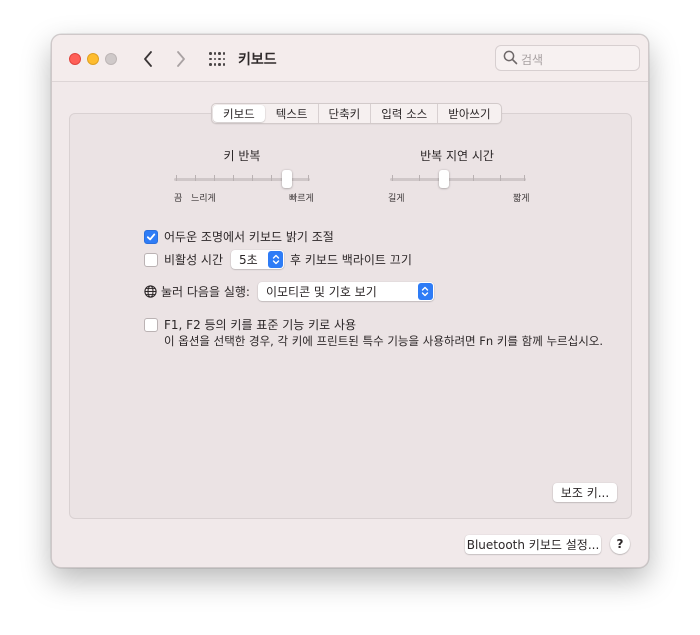  What do you see at coordinates (444, 179) in the screenshot?
I see `repeat-delay-knob` at bounding box center [444, 179].